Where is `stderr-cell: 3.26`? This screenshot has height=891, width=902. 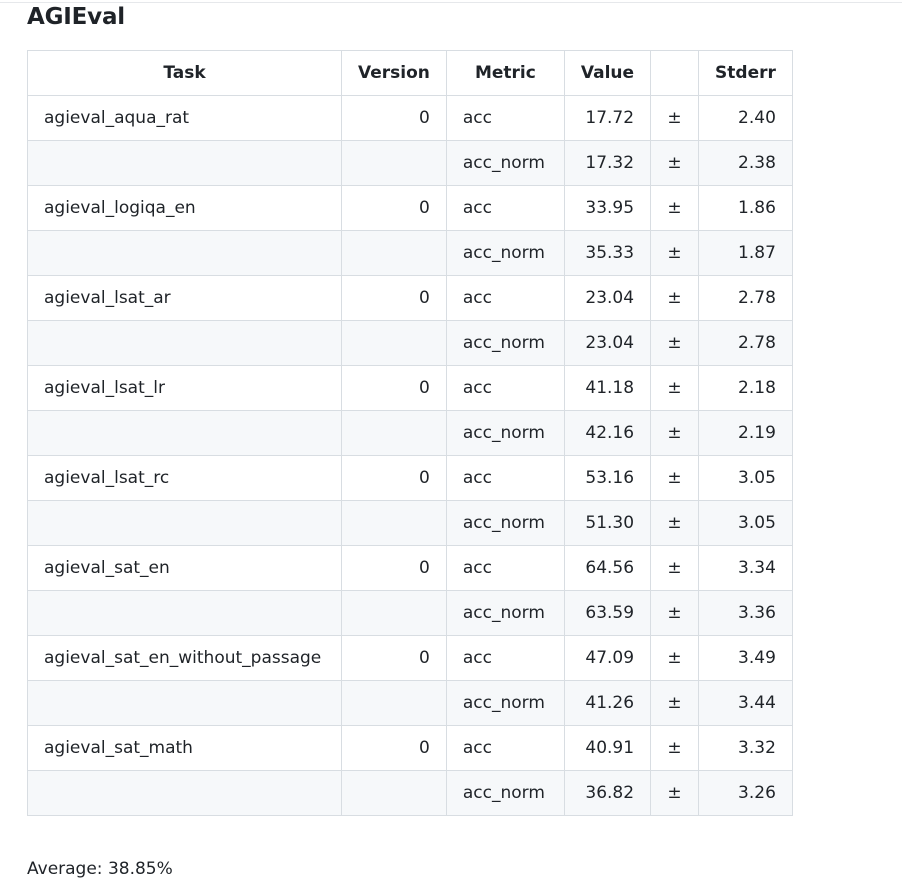
stderr-cell: 3.26 is located at coordinates (745, 793).